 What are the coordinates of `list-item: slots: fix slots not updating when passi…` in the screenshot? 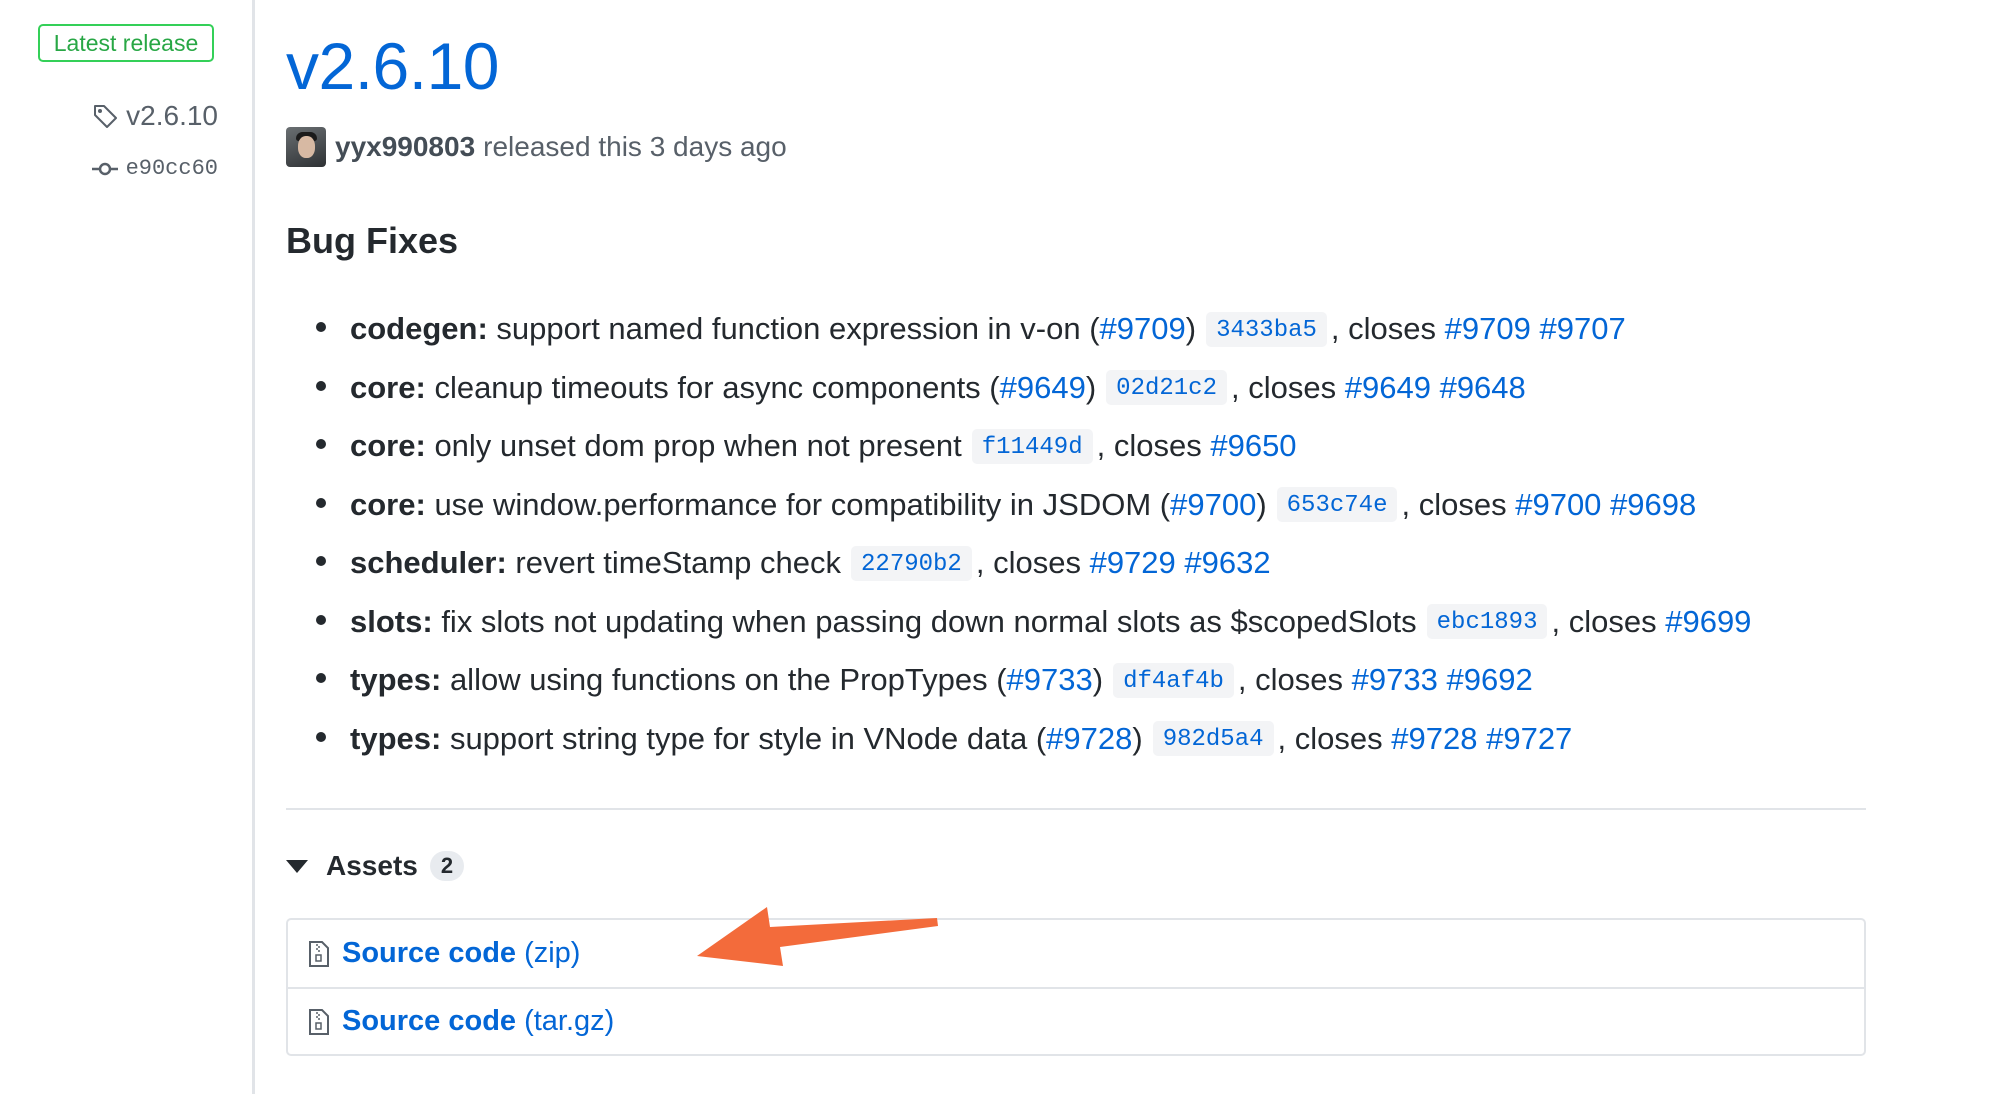 It's located at (1018, 622).